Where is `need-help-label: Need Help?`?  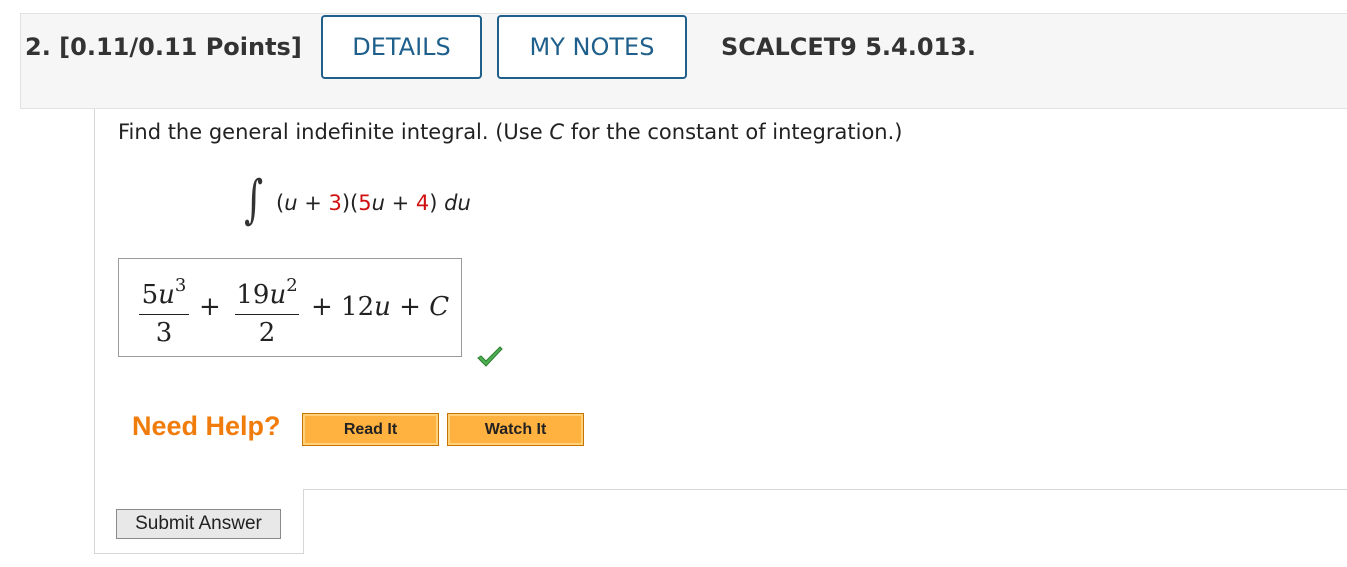 need-help-label: Need Help? is located at coordinates (206, 426).